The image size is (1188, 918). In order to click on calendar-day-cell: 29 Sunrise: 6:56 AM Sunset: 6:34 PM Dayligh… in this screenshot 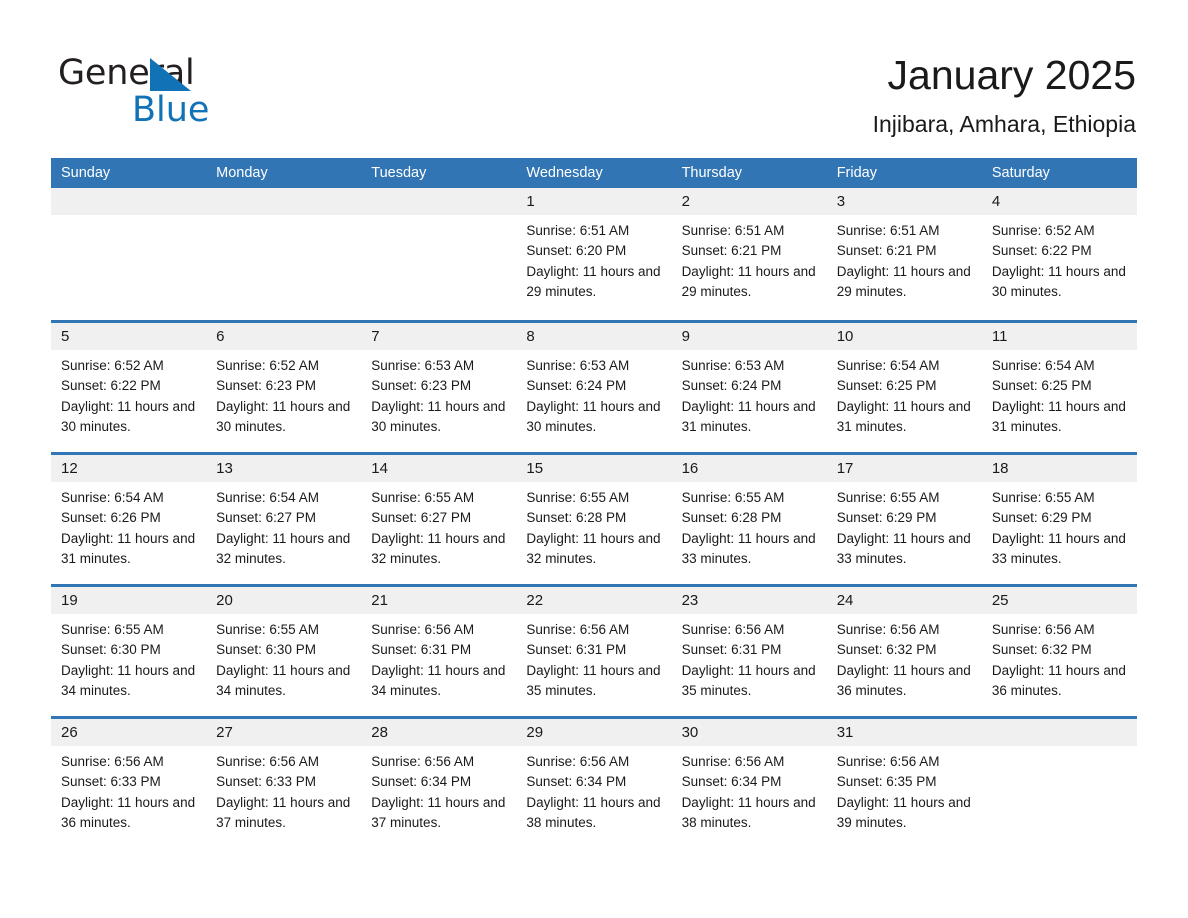, I will do `click(594, 783)`.